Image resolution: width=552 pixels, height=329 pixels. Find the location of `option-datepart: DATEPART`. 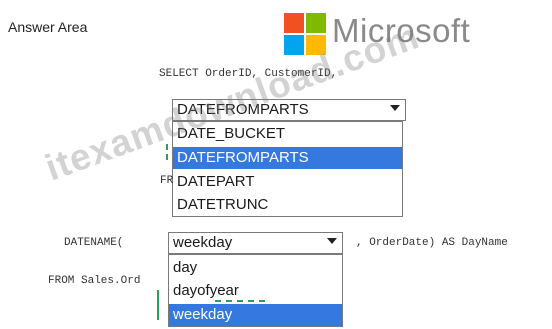

option-datepart: DATEPART is located at coordinates (287, 182).